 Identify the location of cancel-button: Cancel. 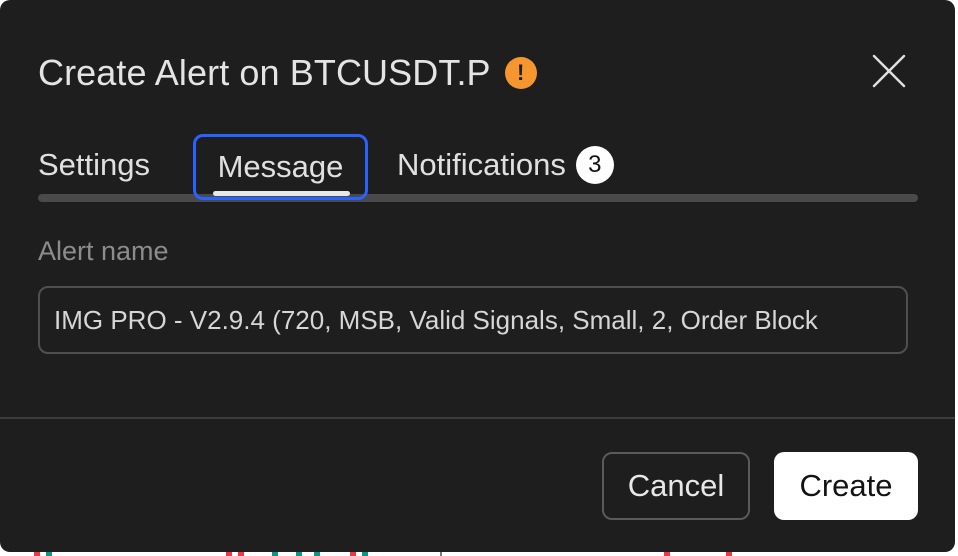
(676, 486).